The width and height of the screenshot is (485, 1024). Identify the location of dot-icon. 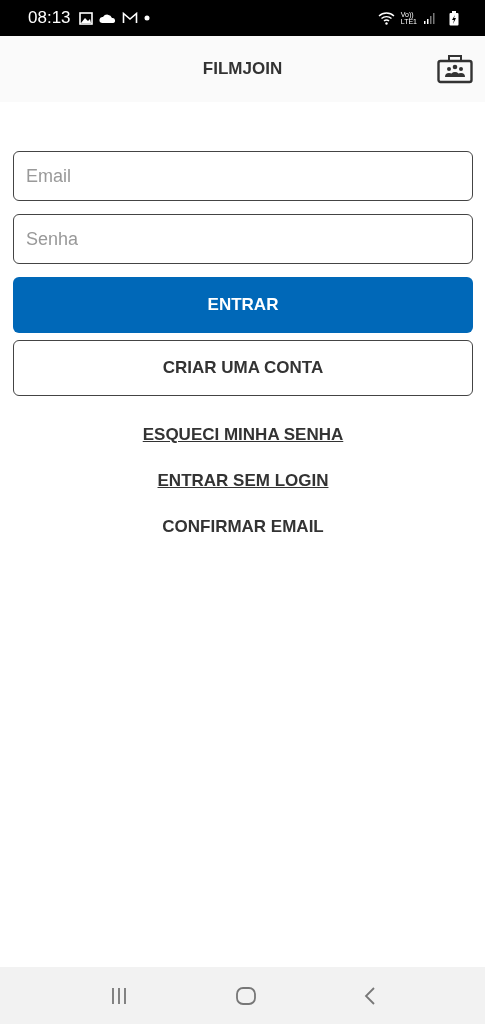
(146, 18).